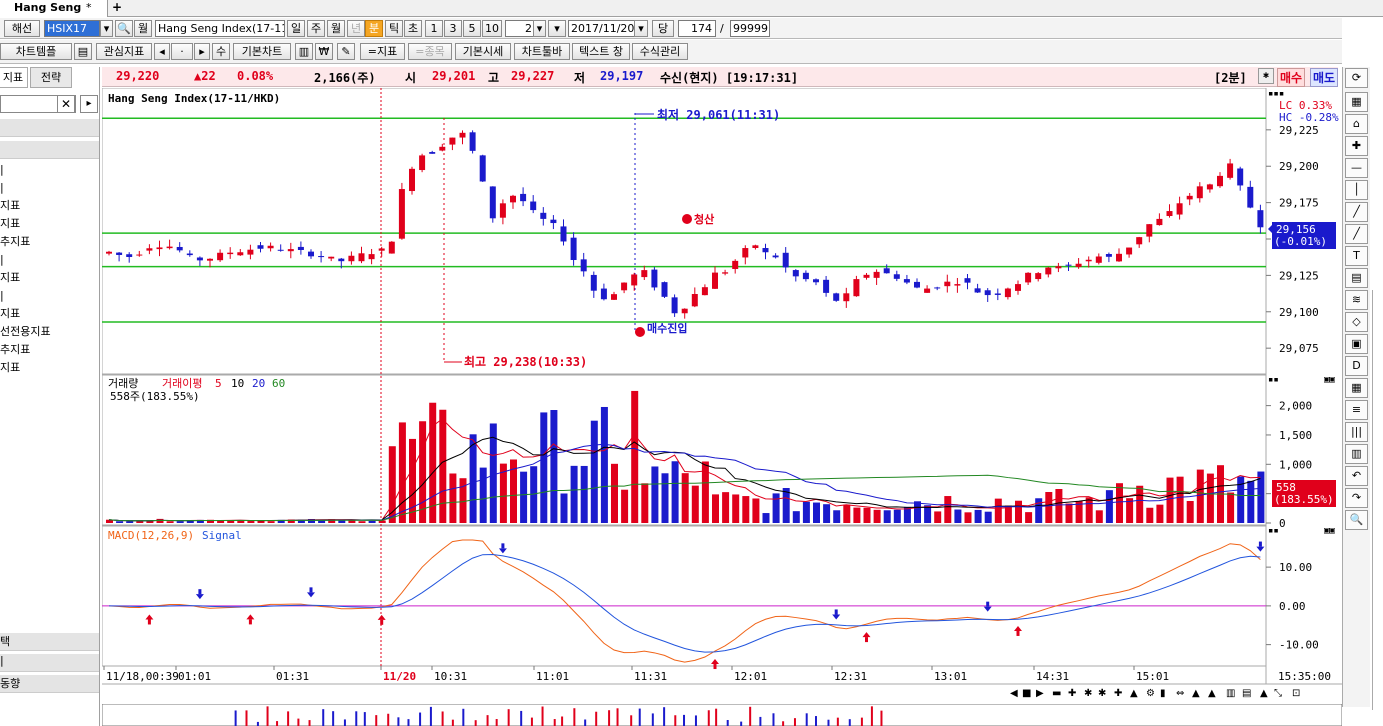 Image resolution: width=1383 pixels, height=726 pixels. Describe the element at coordinates (1180, 693) in the screenshot. I see `arrows-icon: ⇔` at that location.